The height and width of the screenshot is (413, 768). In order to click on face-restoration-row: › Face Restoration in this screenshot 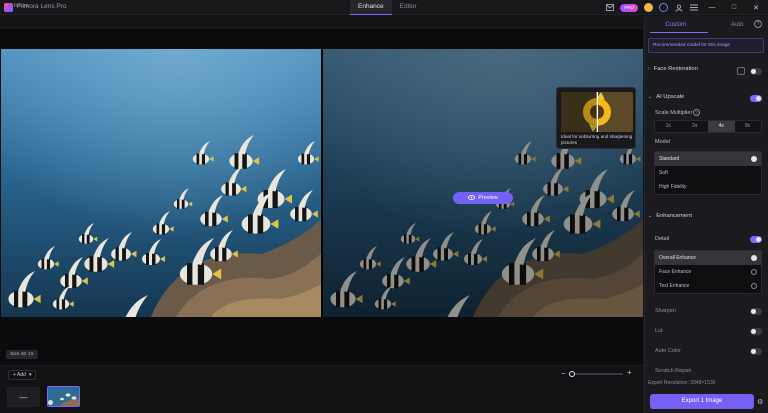, I will do `click(706, 69)`.